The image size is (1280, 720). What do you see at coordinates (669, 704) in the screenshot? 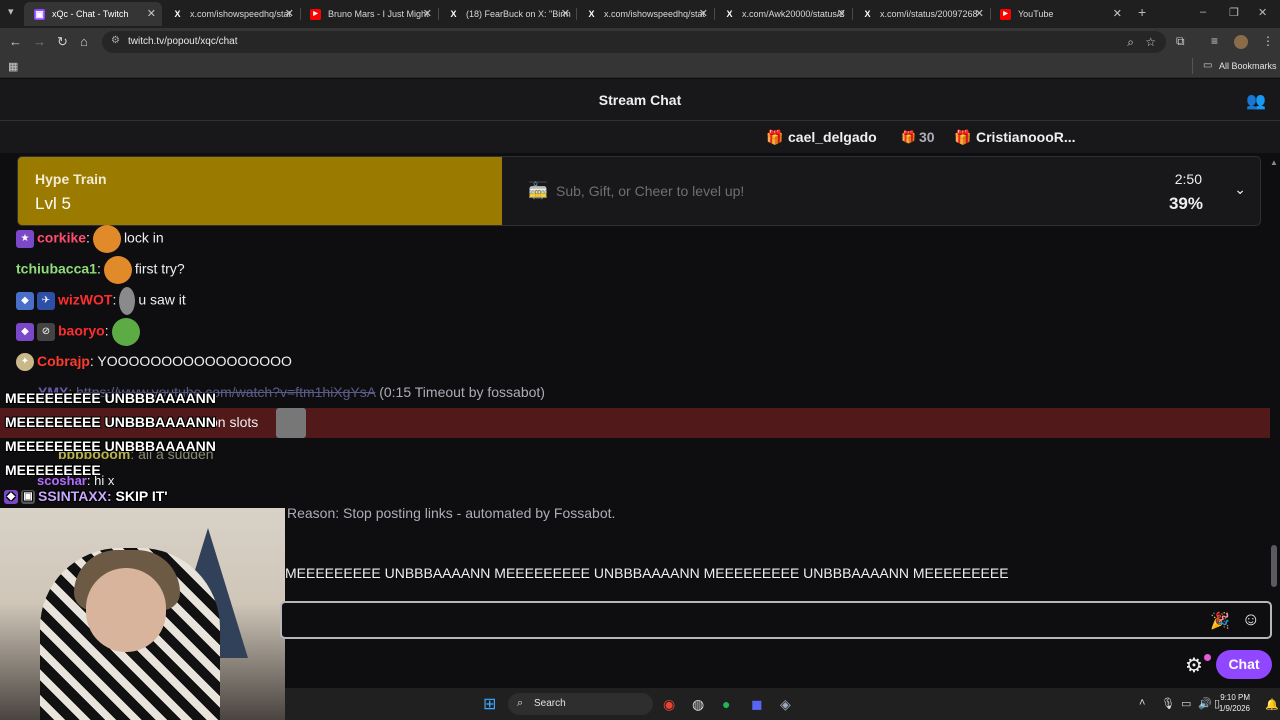
I see `chrome-icon: ◉` at bounding box center [669, 704].